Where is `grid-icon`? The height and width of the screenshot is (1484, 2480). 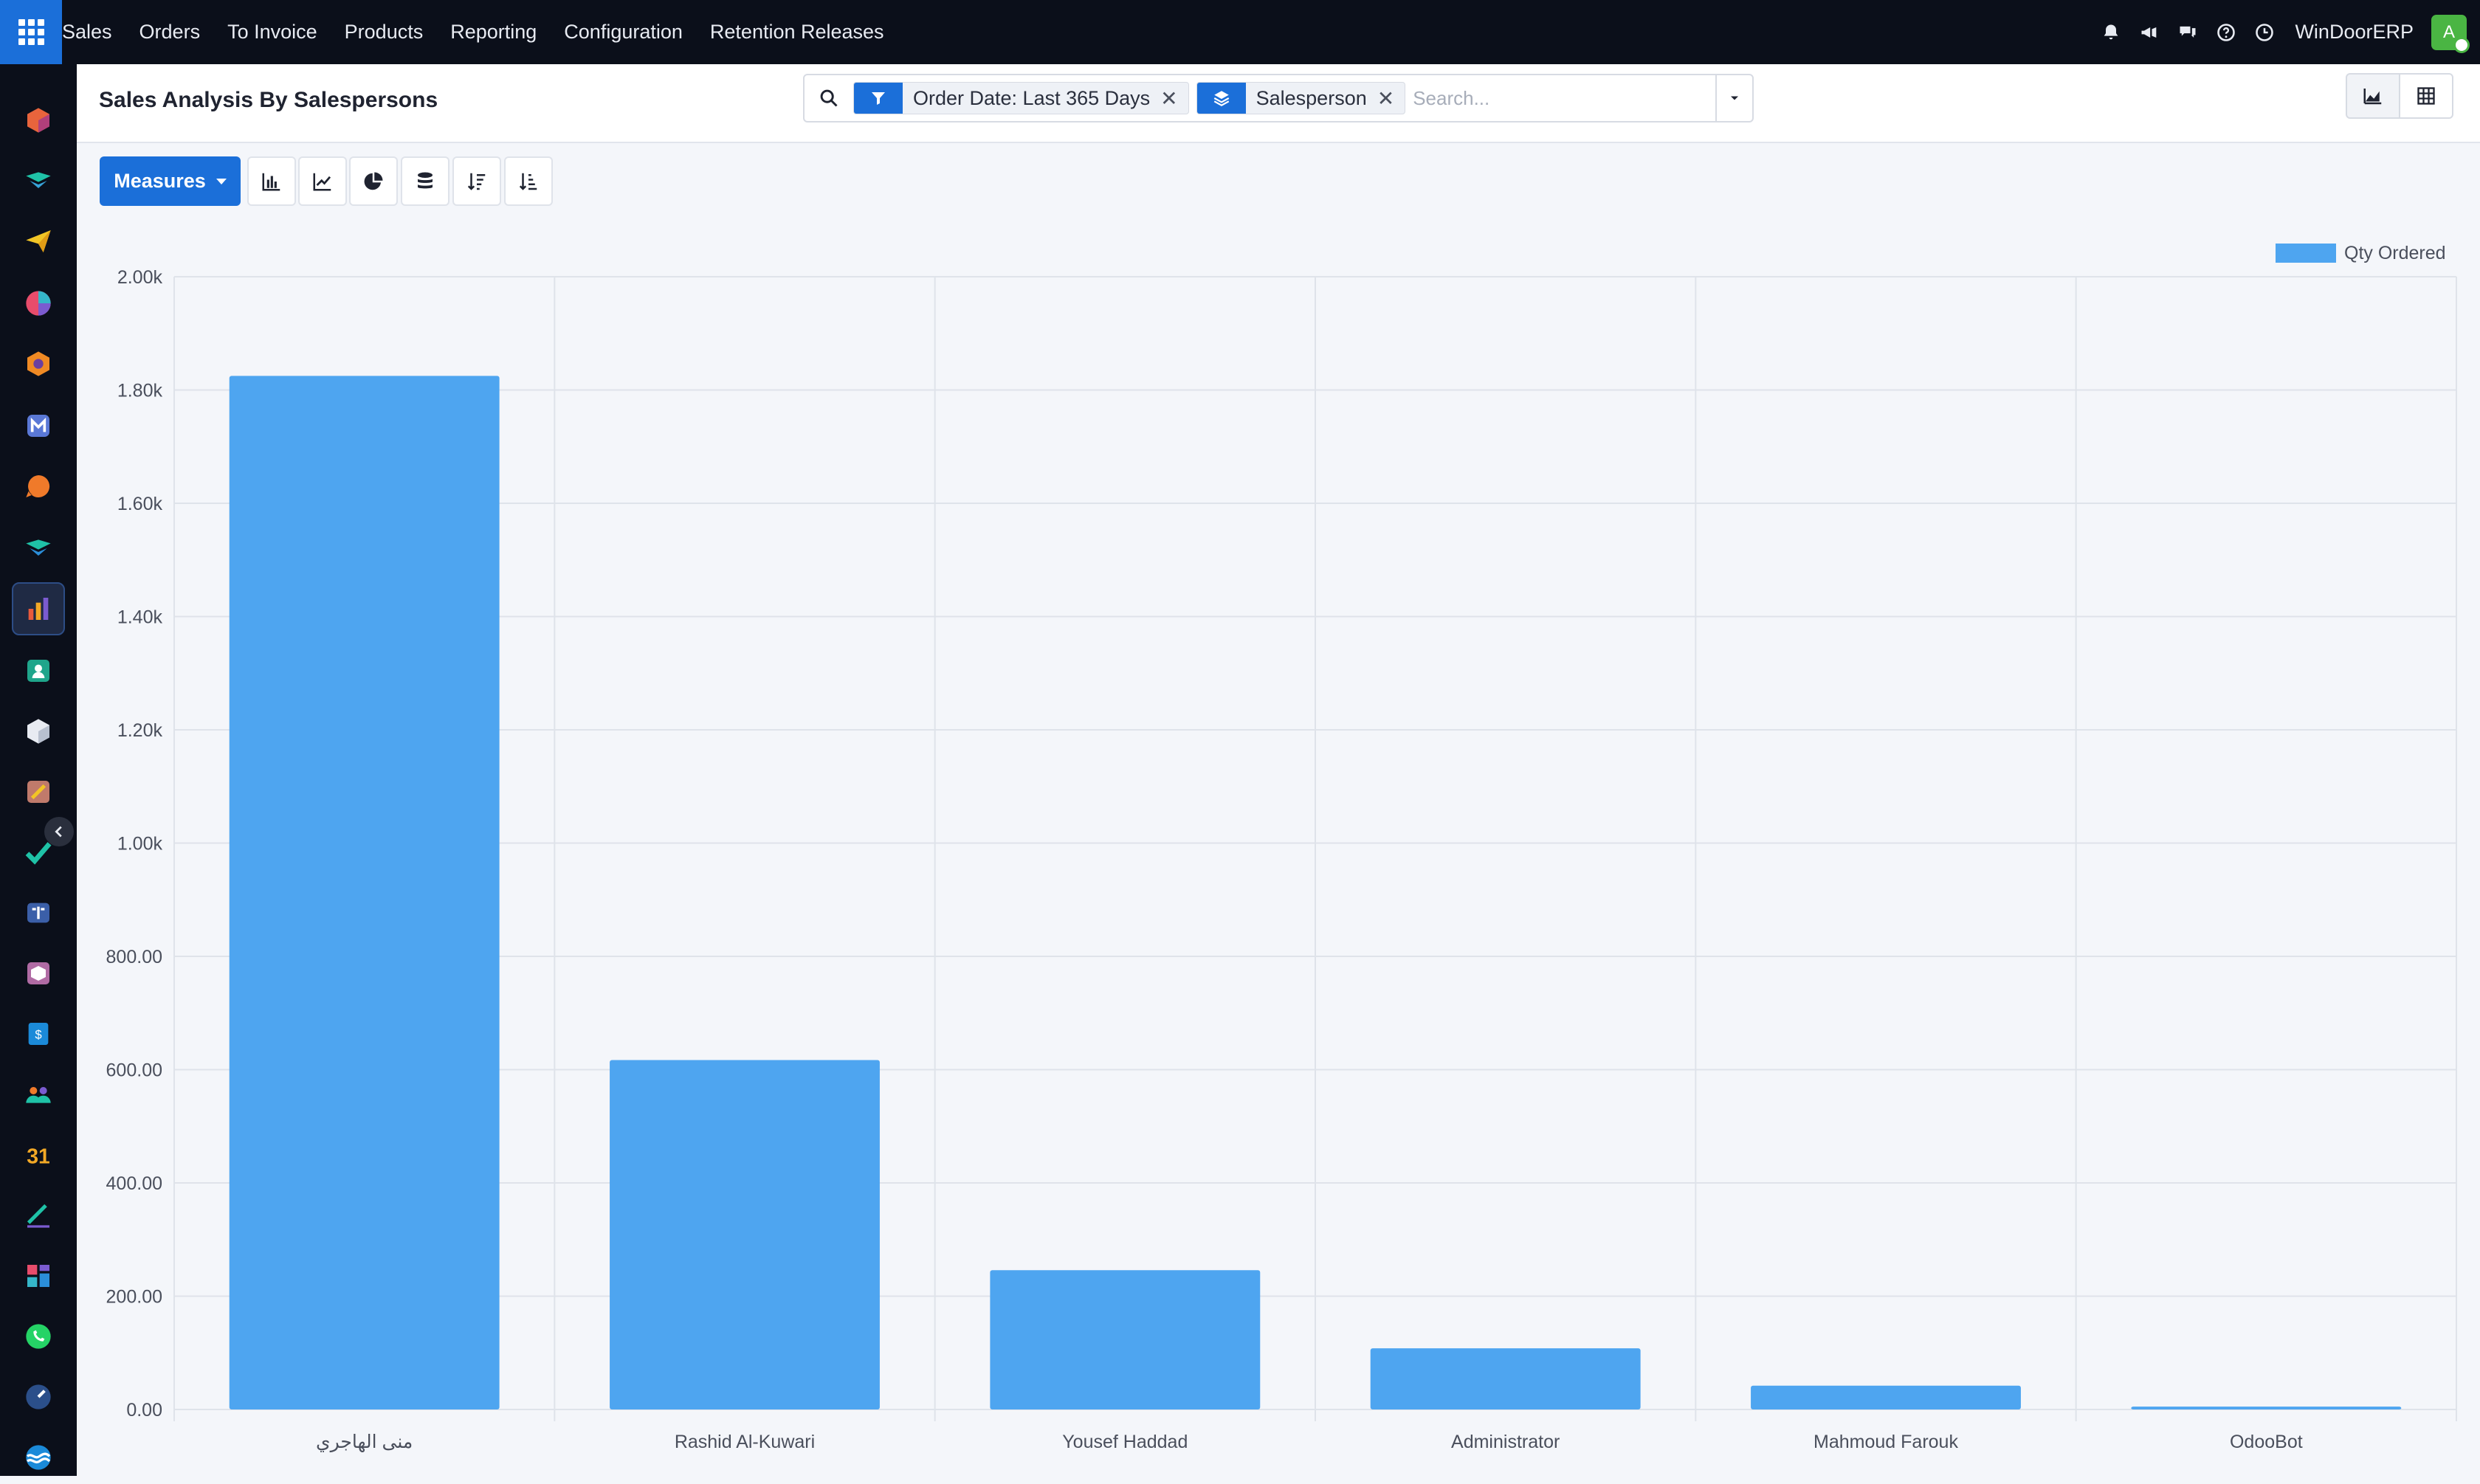
grid-icon is located at coordinates (31, 32).